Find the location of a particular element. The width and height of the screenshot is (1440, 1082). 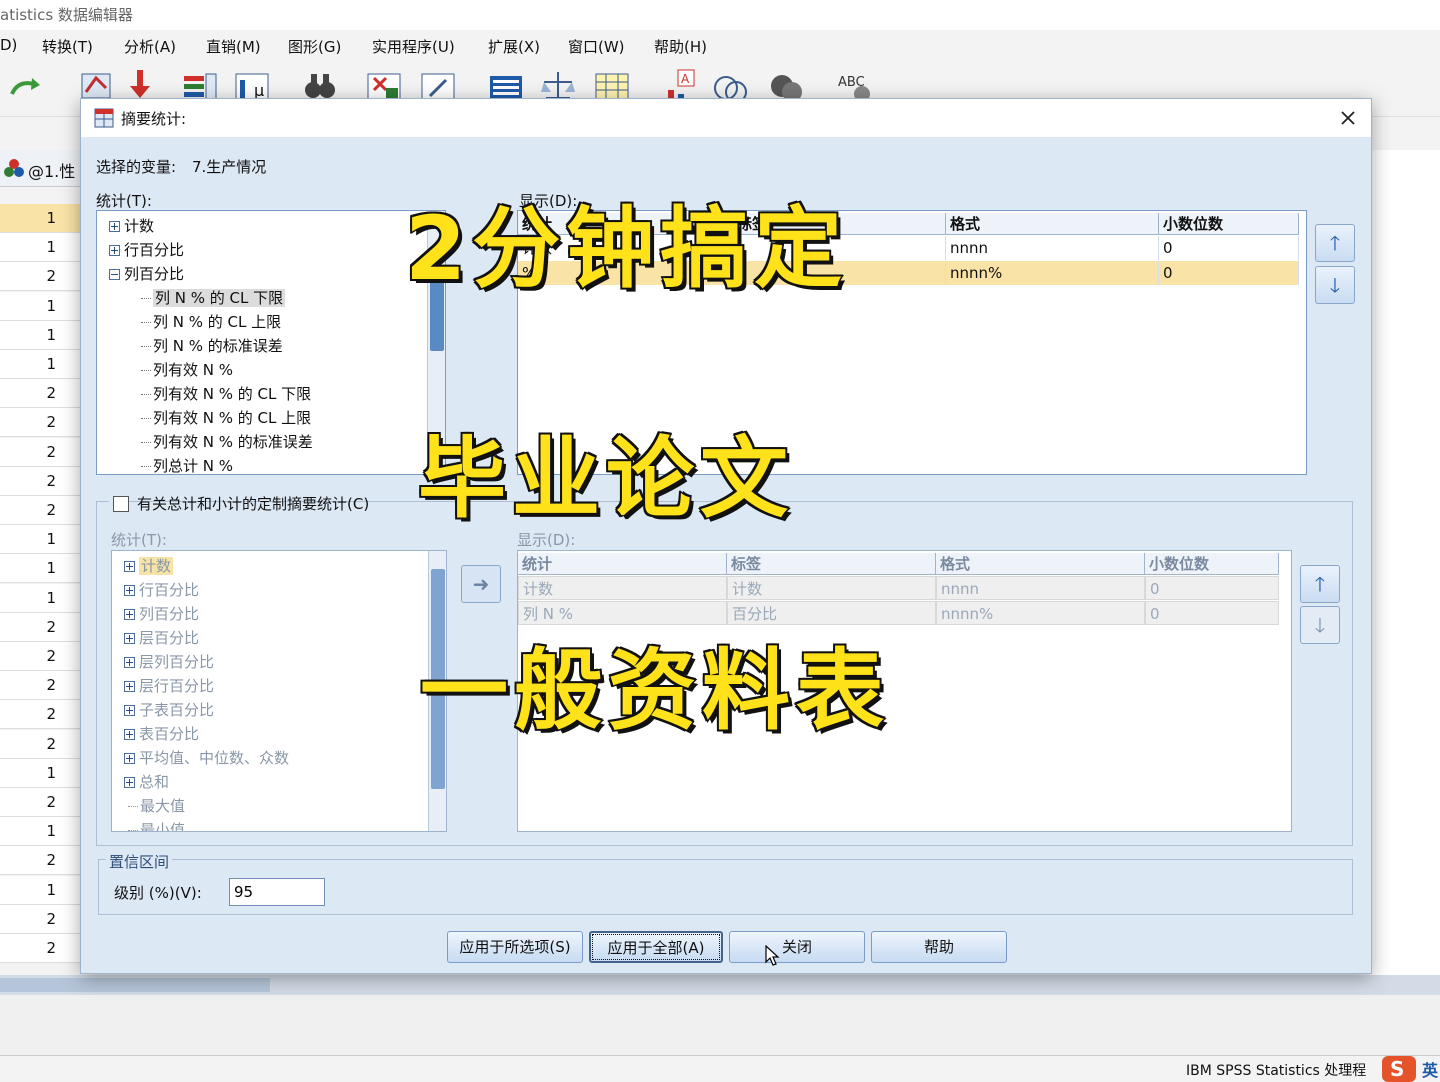

ci-level-input is located at coordinates (277, 892).